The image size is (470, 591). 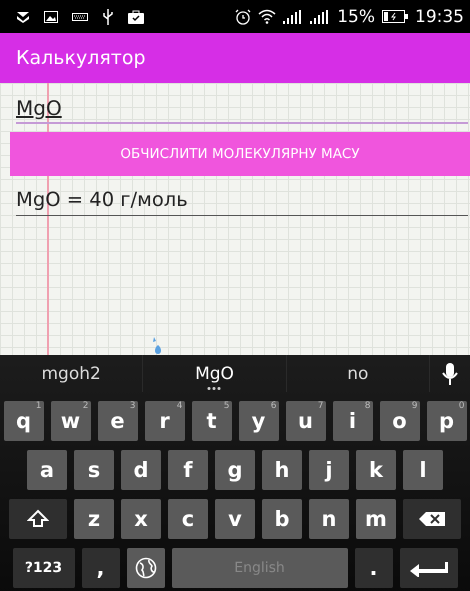 What do you see at coordinates (227, 406) in the screenshot?
I see `key-hint: 5` at bounding box center [227, 406].